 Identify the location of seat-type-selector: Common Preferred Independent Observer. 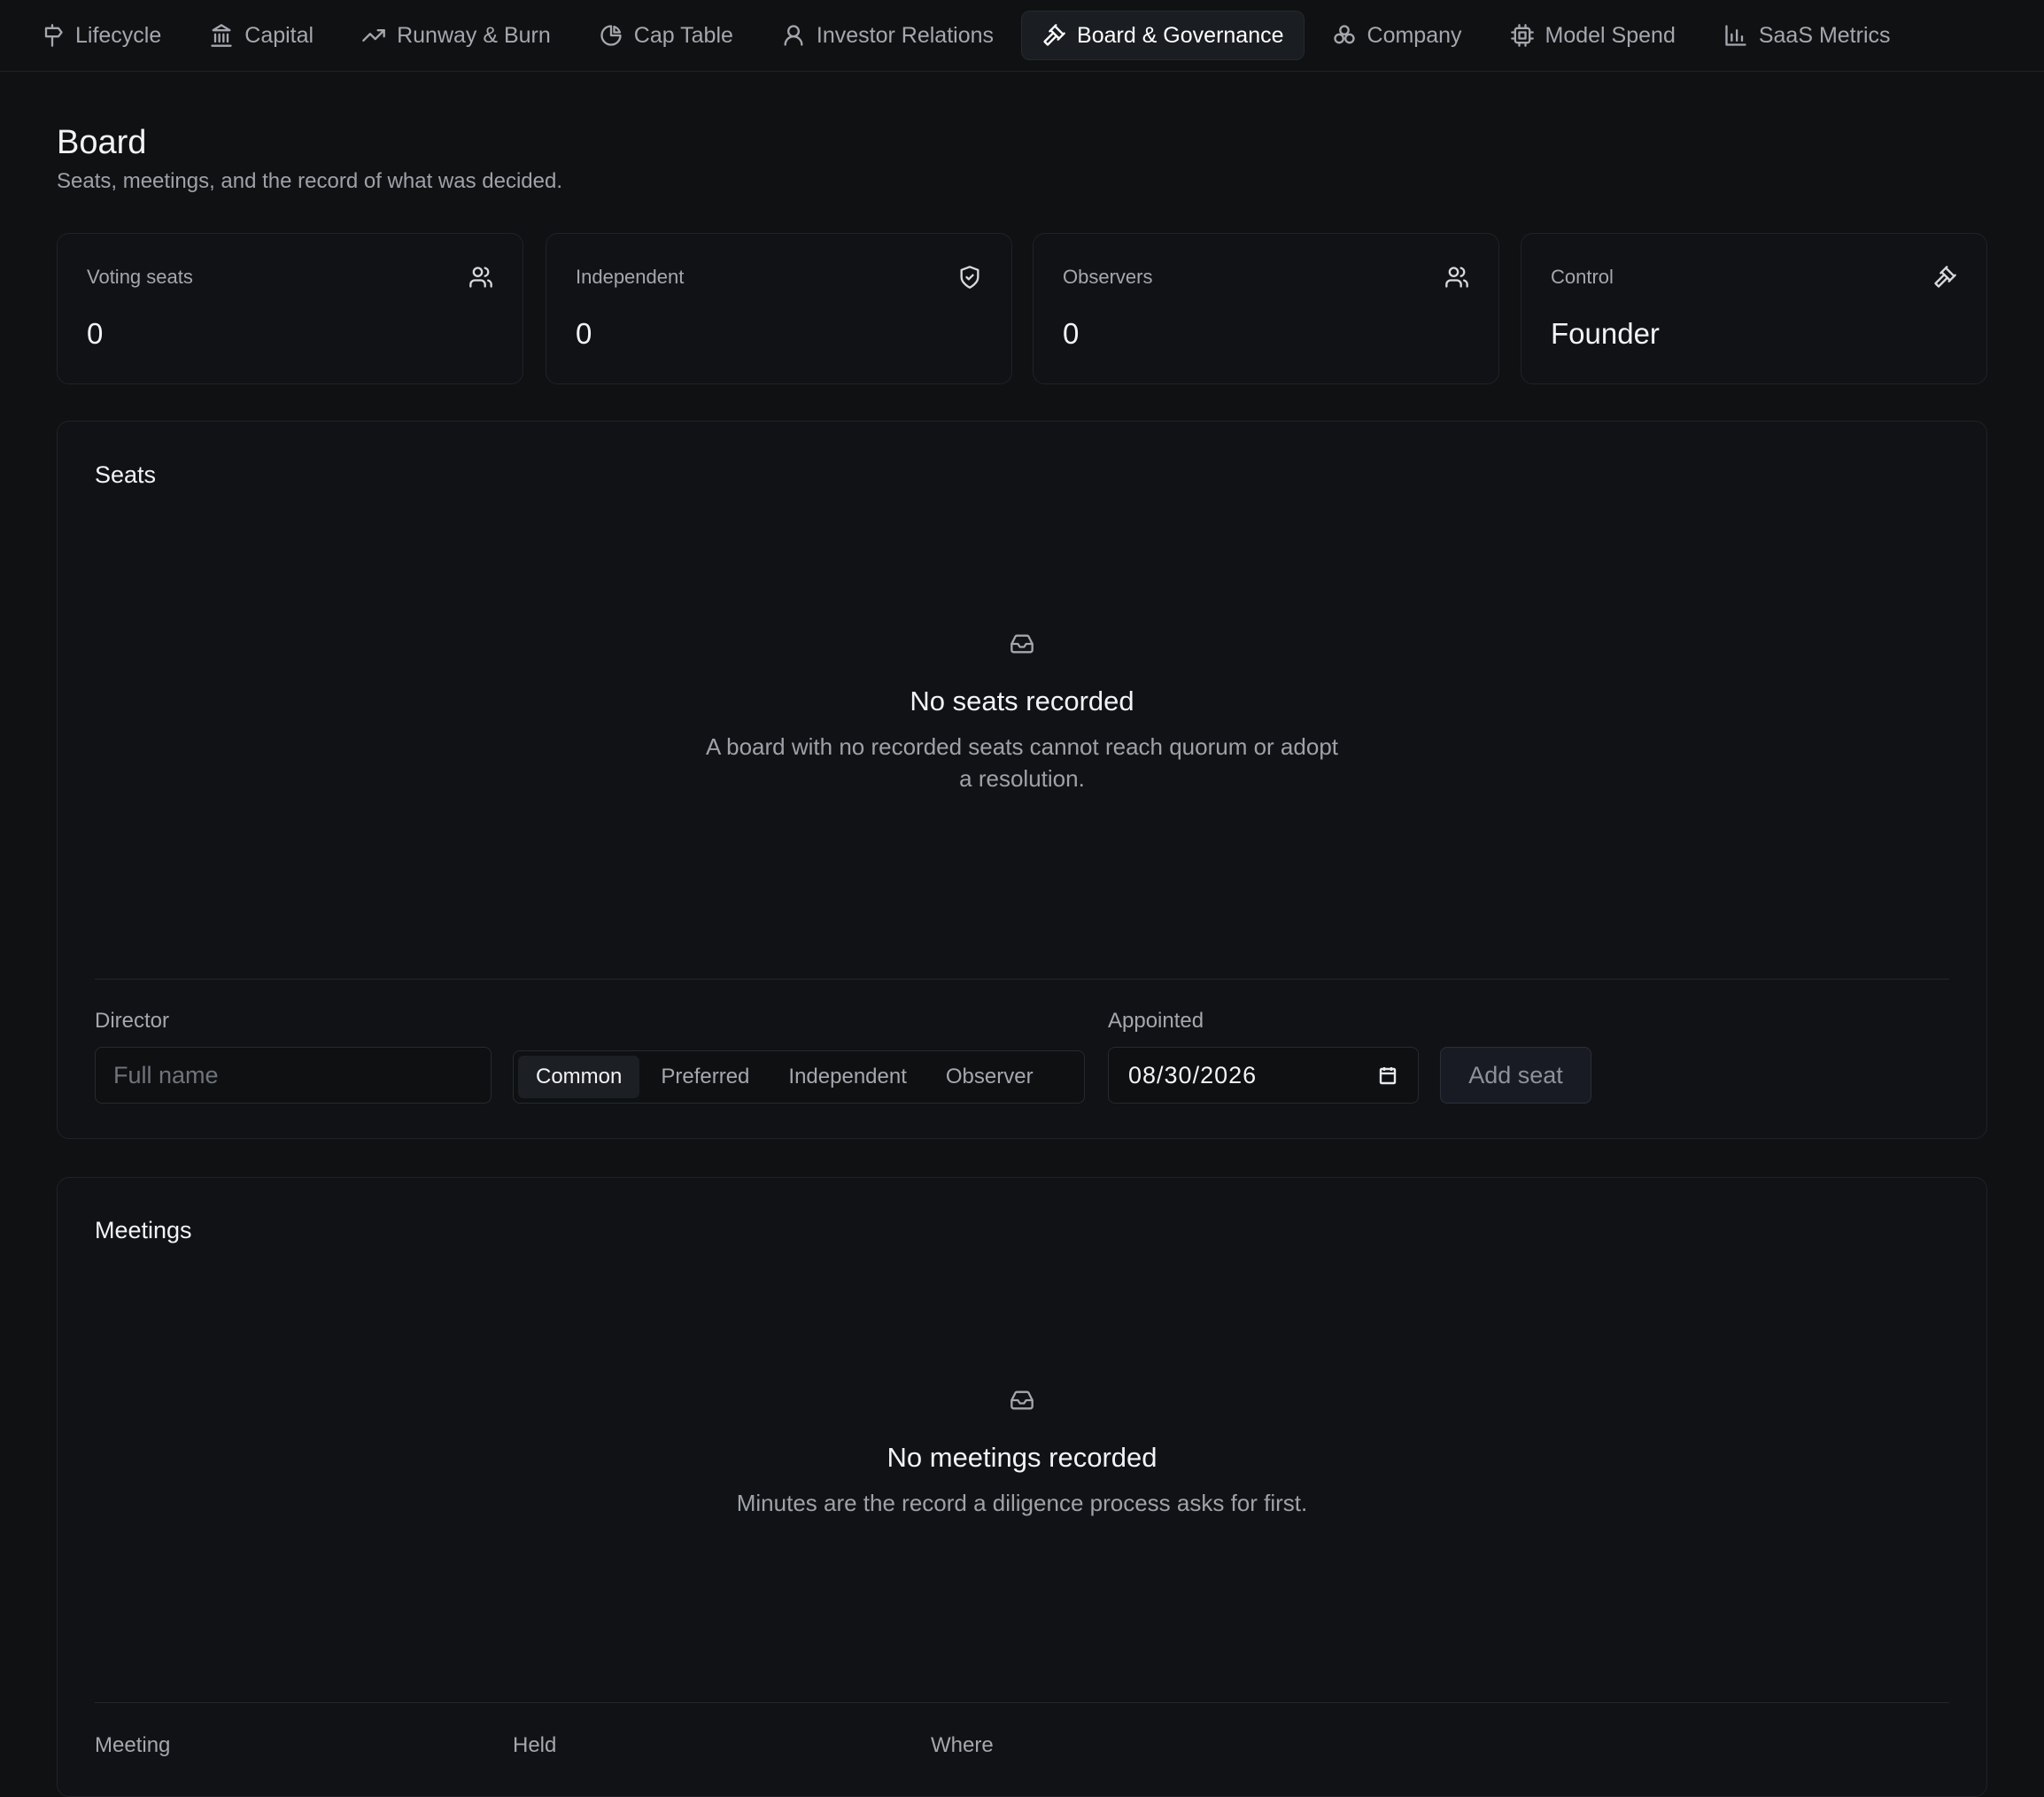
(799, 1077).